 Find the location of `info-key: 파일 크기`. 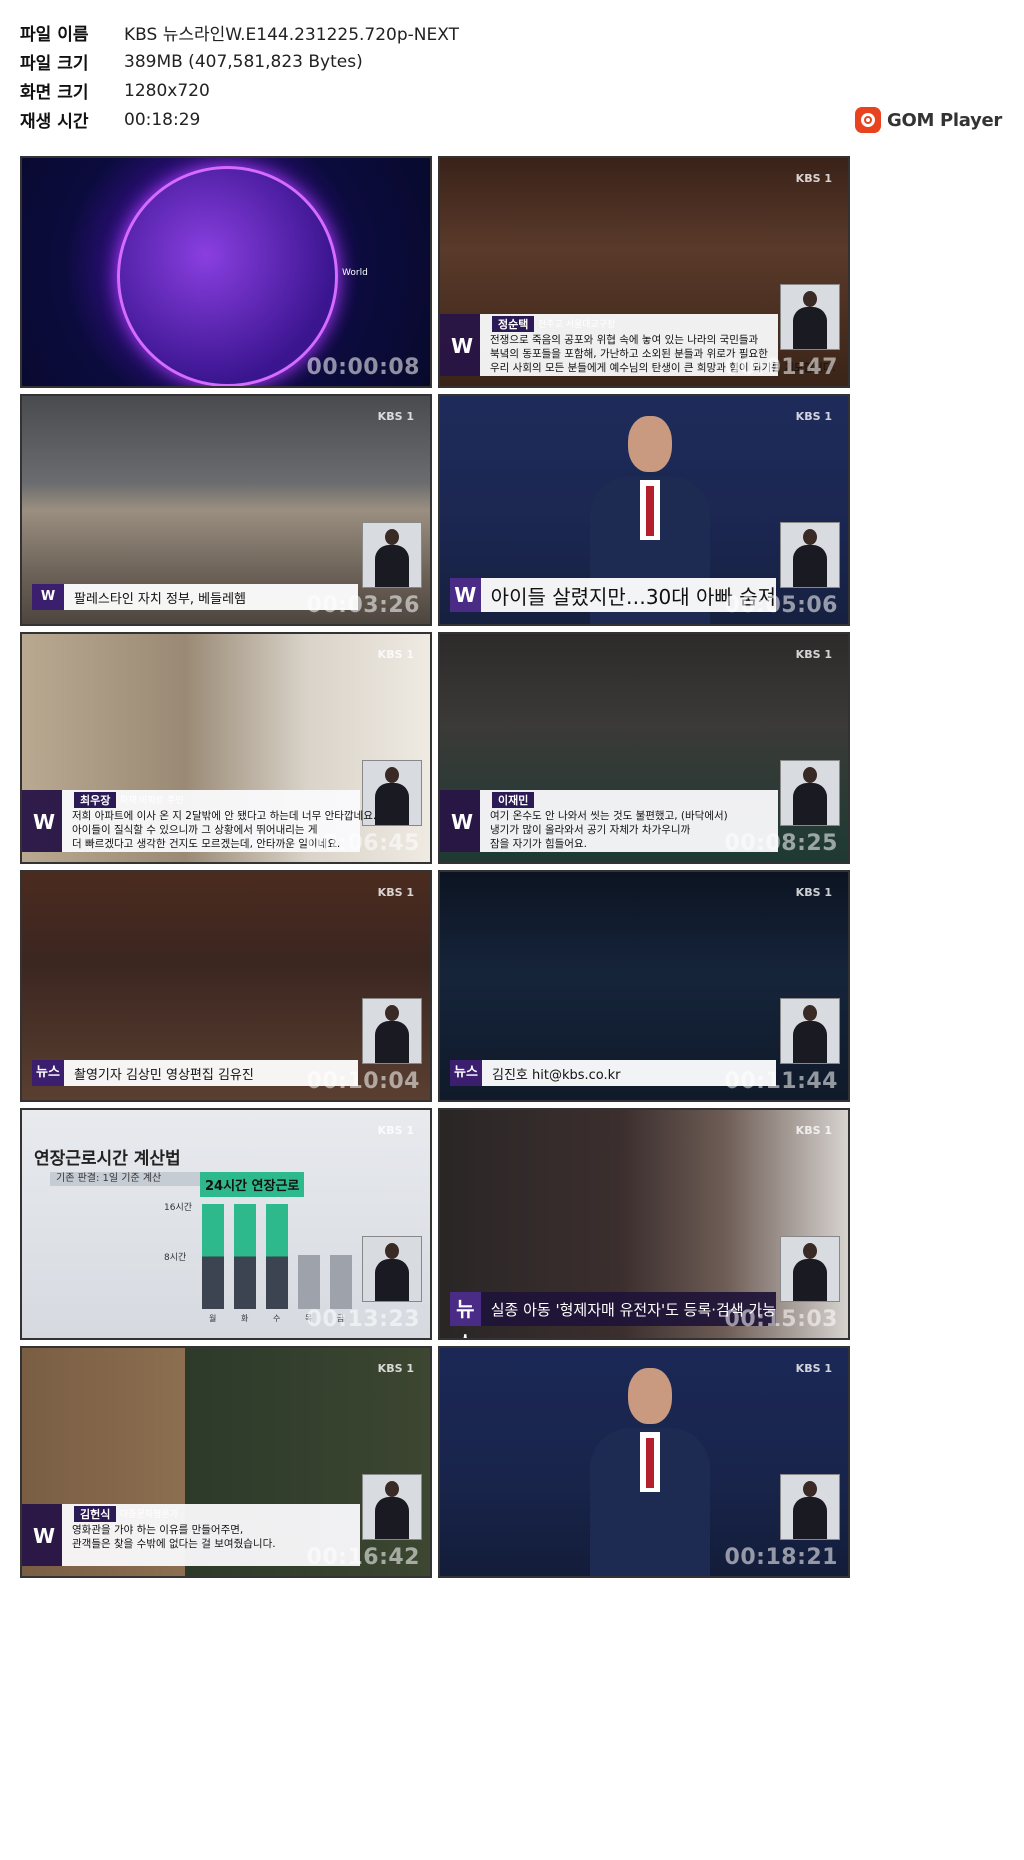

info-key: 파일 크기 is located at coordinates (54, 64).